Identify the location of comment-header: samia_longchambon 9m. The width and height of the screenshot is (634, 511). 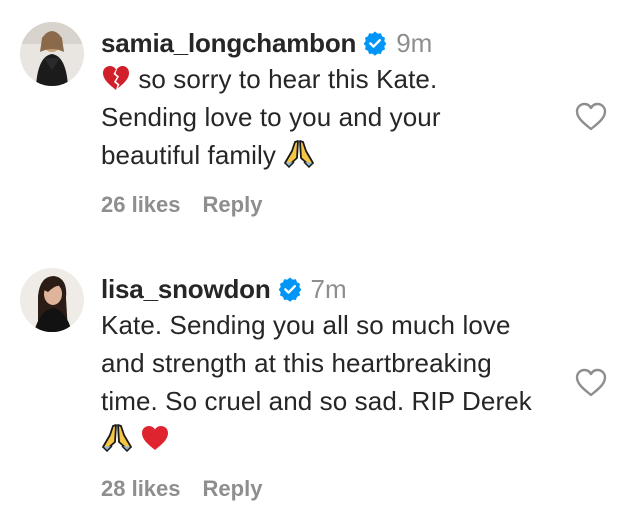
(266, 43).